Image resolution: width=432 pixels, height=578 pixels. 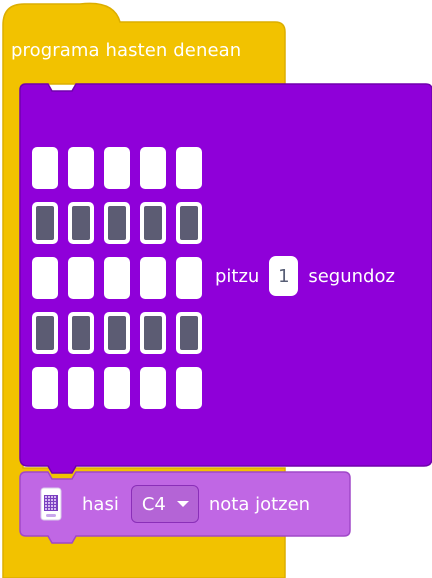 What do you see at coordinates (182, 504) in the screenshot?
I see `chevron-down-icon` at bounding box center [182, 504].